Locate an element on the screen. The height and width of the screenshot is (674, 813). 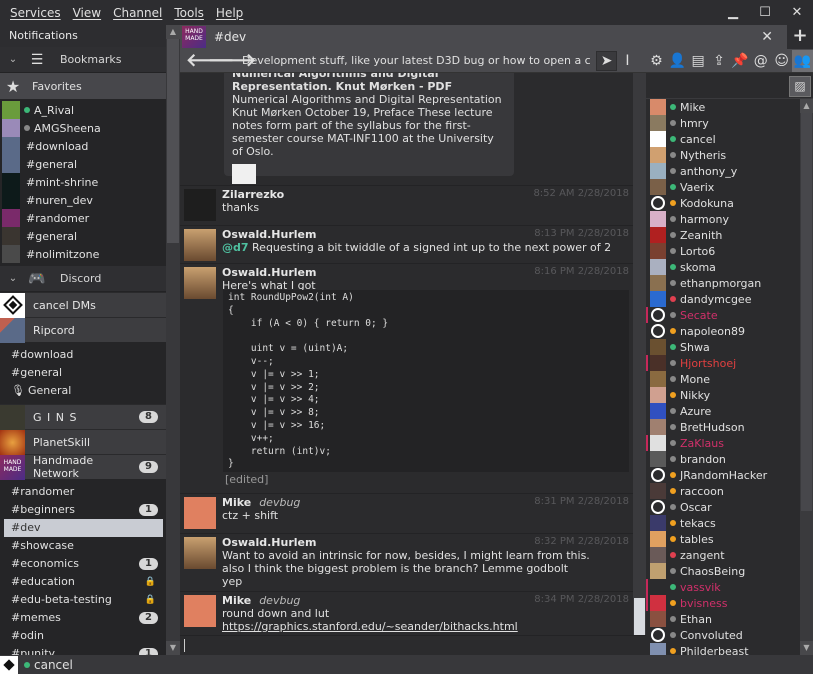
document-icon: ▤ is located at coordinates (698, 61).